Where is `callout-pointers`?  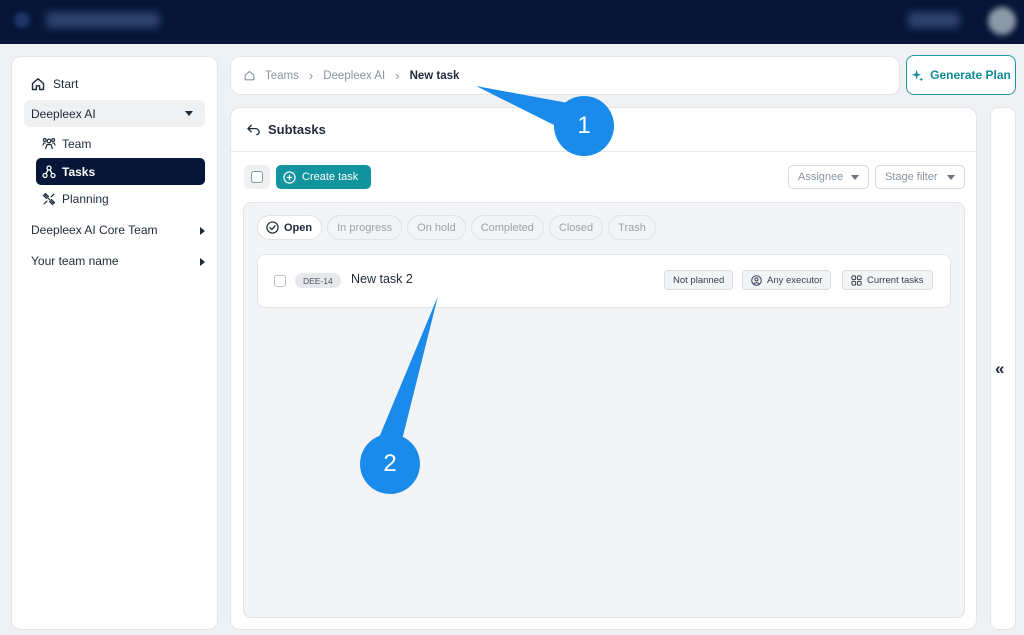 callout-pointers is located at coordinates (473, 263).